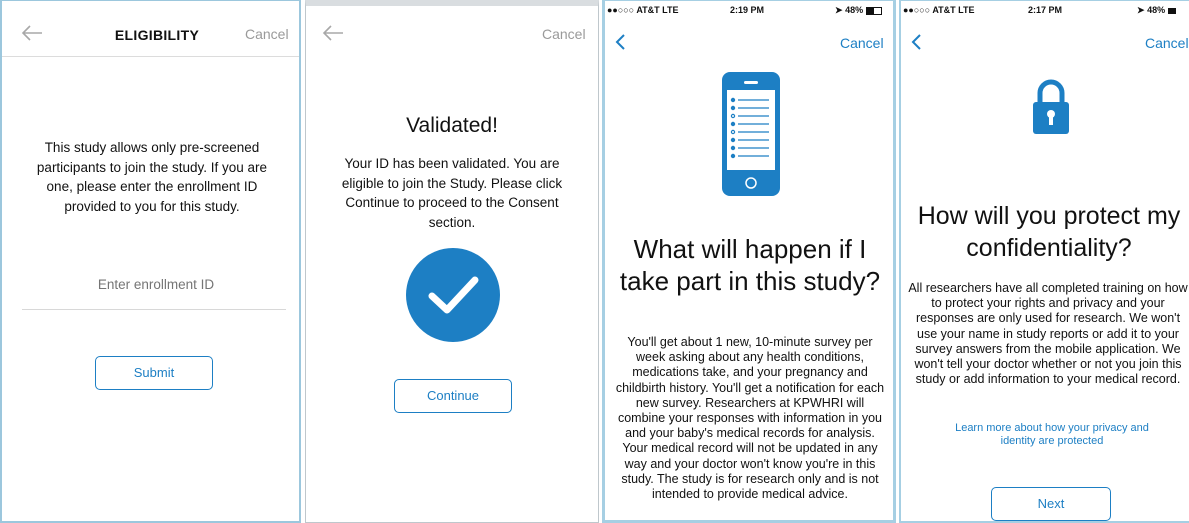 The height and width of the screenshot is (523, 1189). What do you see at coordinates (452, 125) in the screenshot?
I see `validated-heading: Validated!` at bounding box center [452, 125].